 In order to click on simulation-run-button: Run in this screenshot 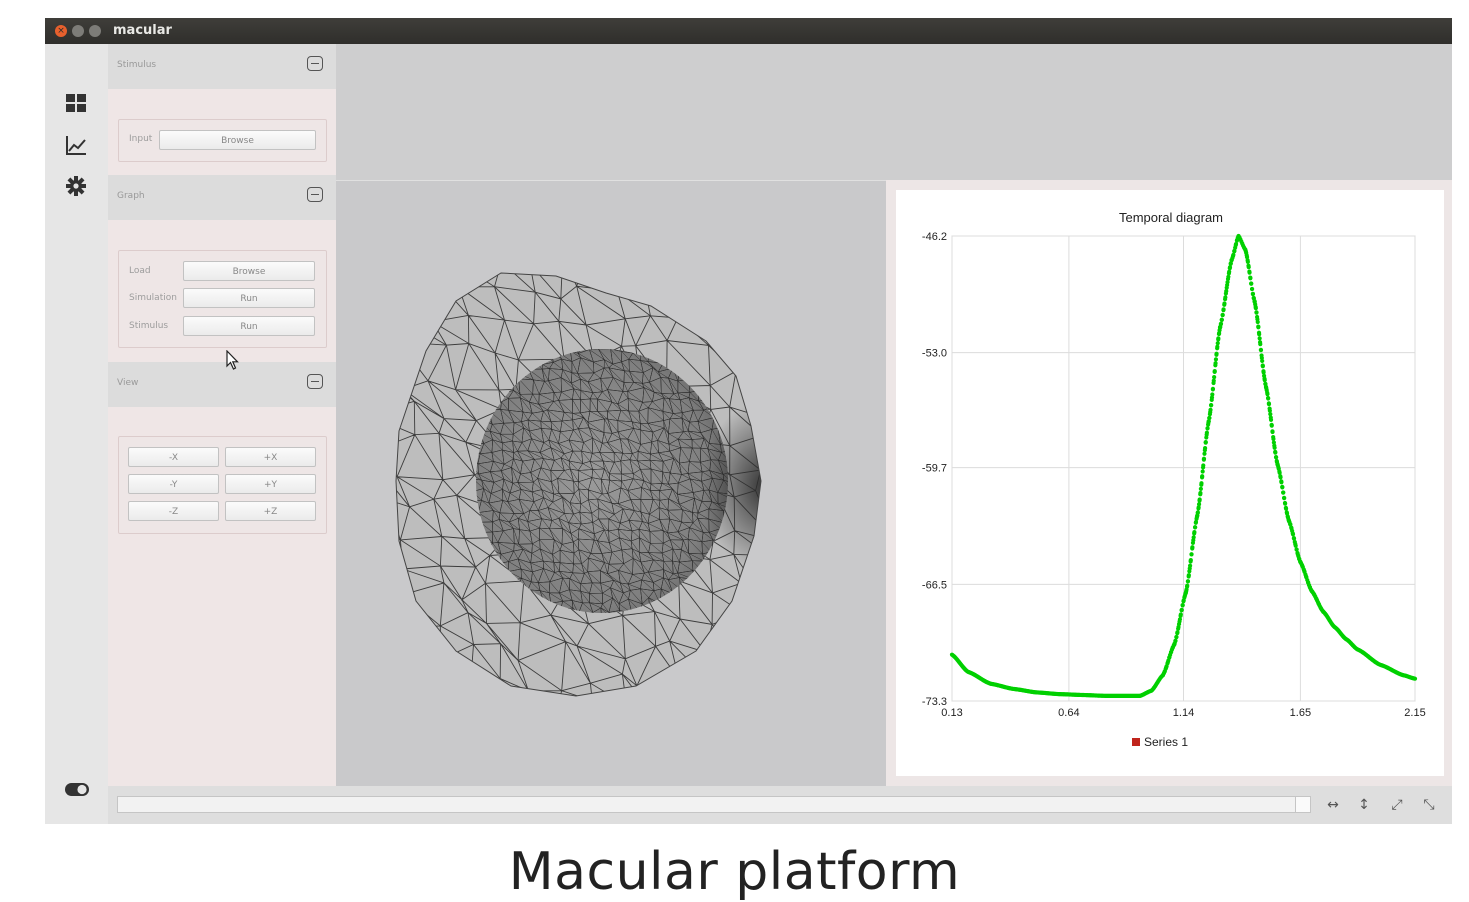, I will do `click(249, 298)`.